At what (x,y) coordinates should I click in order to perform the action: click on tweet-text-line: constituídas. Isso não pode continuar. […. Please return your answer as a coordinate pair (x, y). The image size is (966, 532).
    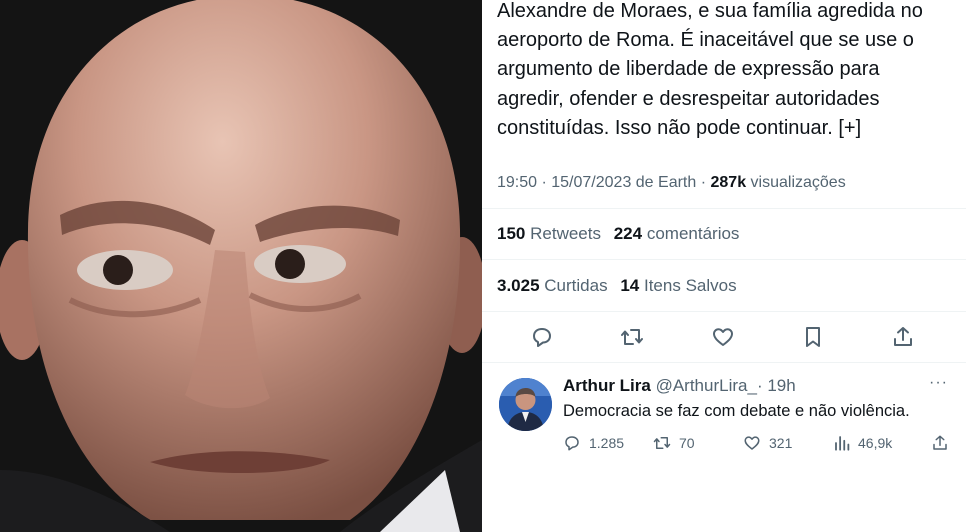
    Looking at the image, I should click on (710, 128).